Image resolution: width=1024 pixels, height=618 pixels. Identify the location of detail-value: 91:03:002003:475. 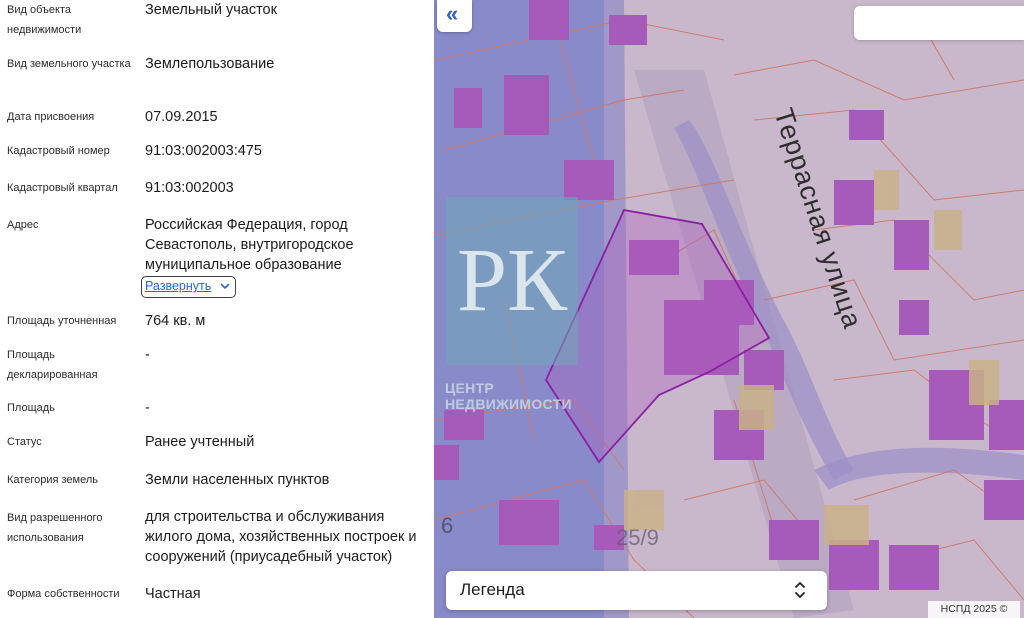
(203, 151).